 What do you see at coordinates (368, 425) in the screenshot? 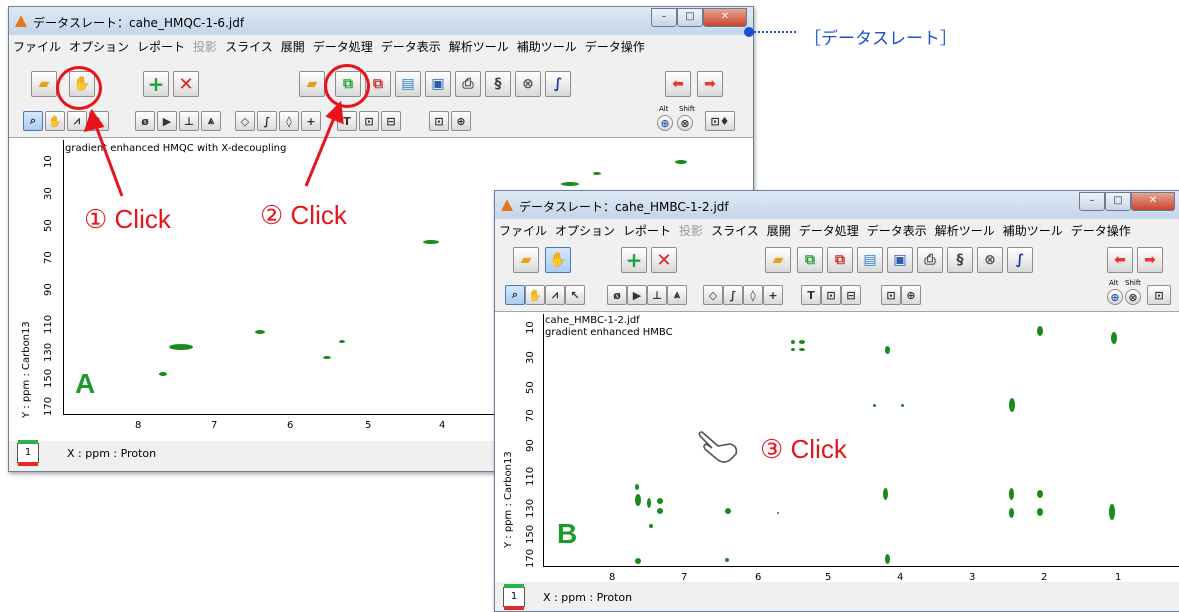
I see `x-tick: 5` at bounding box center [368, 425].